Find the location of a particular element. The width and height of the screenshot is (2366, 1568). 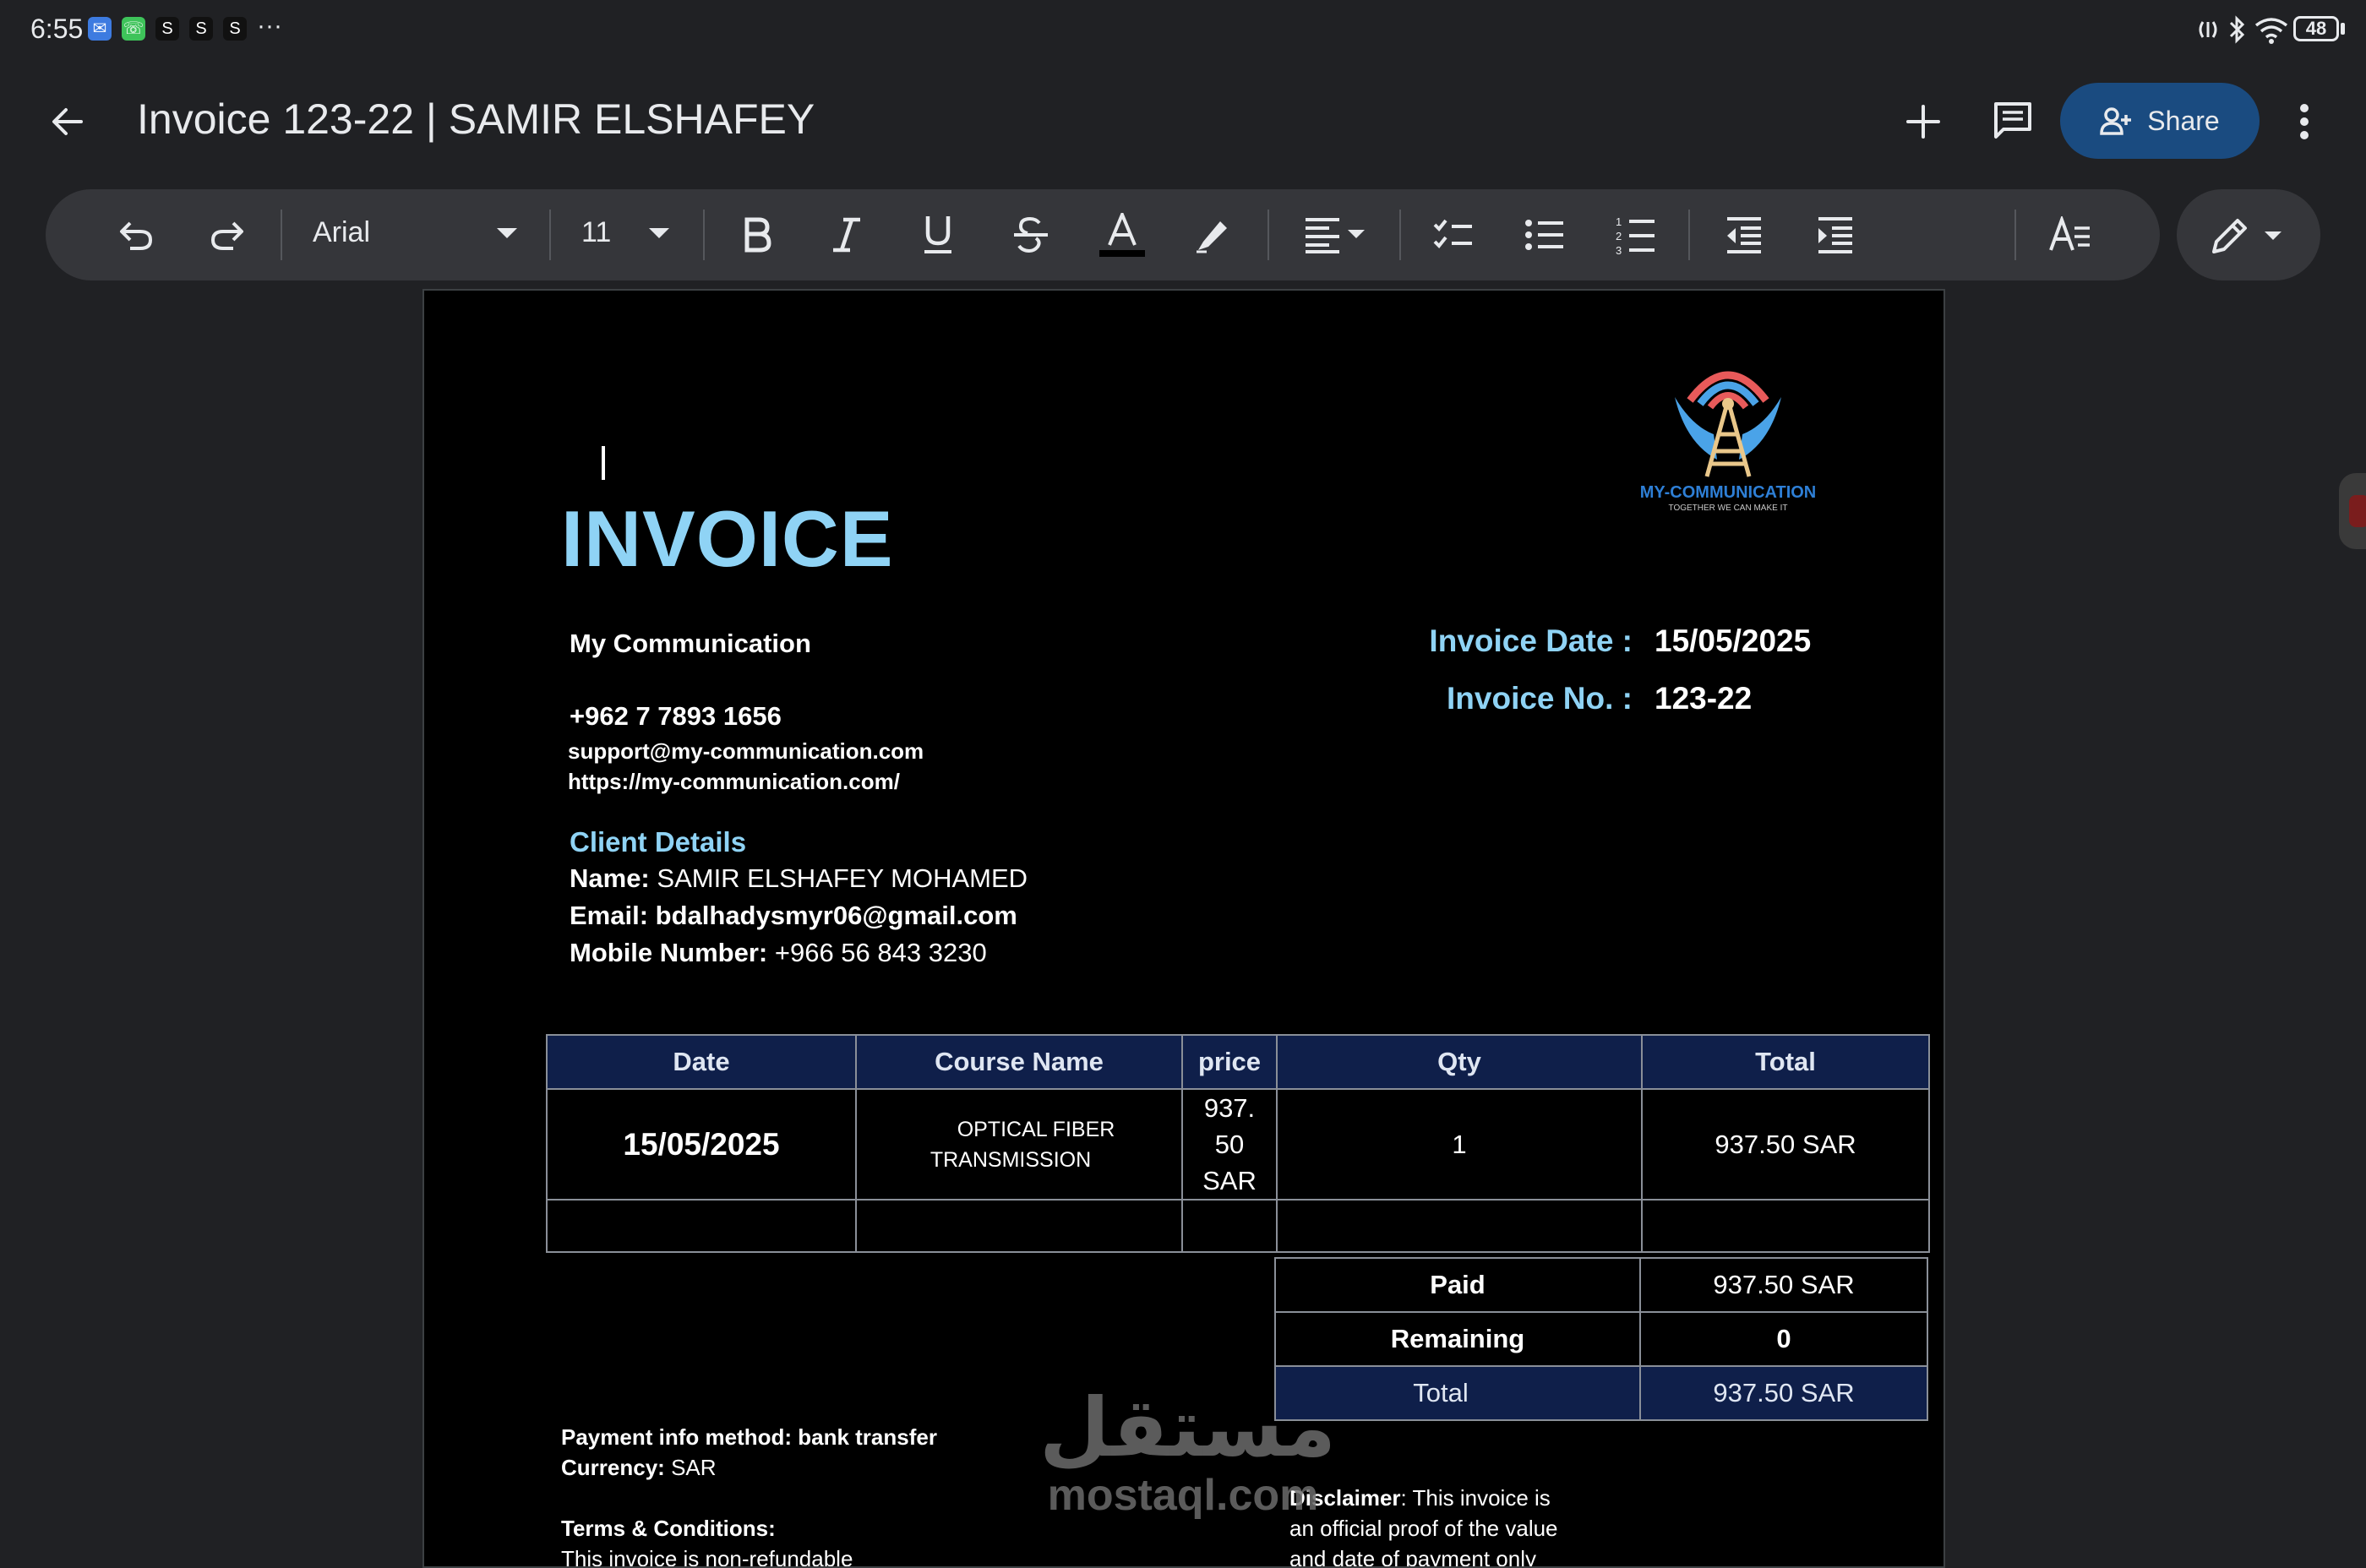

table-header-row: Date Course Name price Qty Total is located at coordinates (1238, 1062).